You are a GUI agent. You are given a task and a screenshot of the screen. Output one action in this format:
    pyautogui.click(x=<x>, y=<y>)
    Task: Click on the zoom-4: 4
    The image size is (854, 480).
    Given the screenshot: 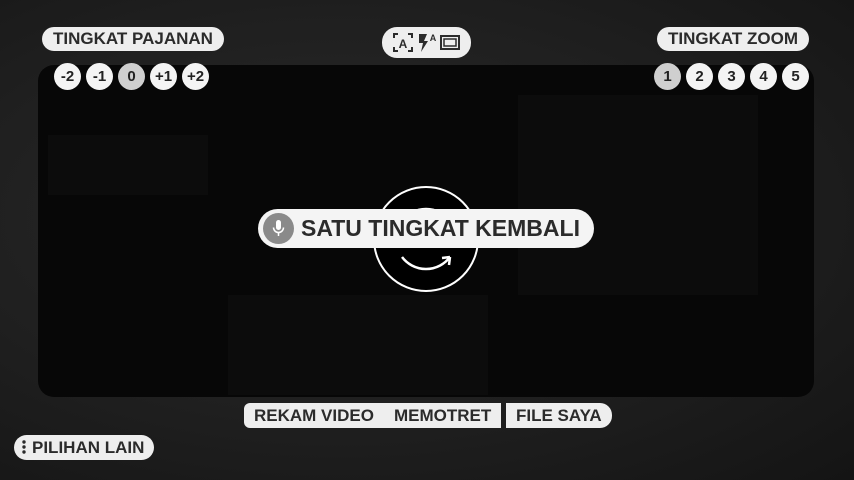 What is the action you would take?
    pyautogui.click(x=763, y=76)
    